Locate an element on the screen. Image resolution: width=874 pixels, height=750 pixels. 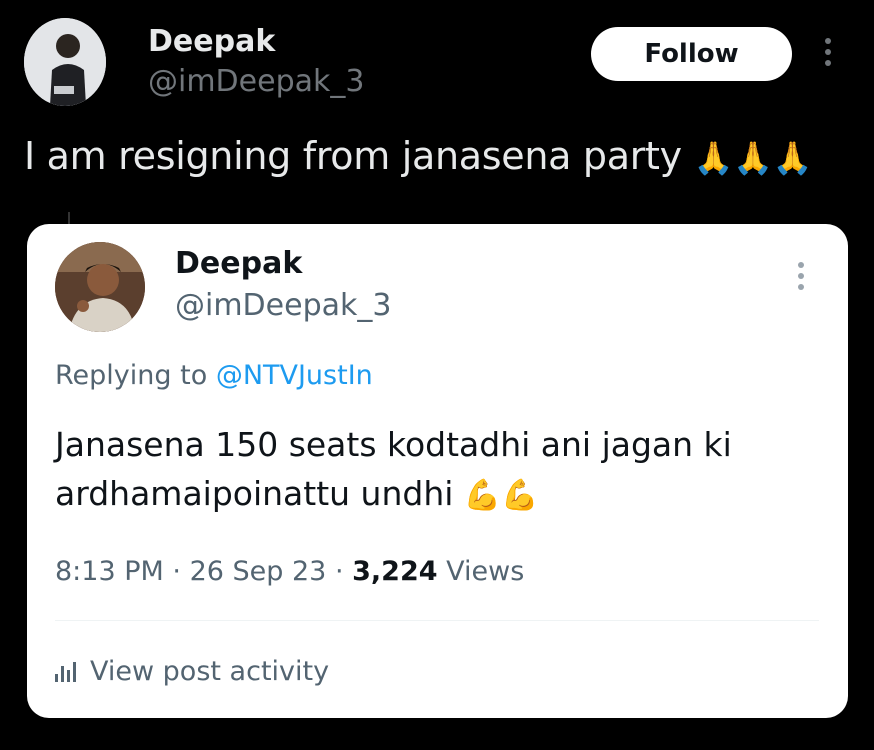
bar-chart-icon is located at coordinates (65, 671).